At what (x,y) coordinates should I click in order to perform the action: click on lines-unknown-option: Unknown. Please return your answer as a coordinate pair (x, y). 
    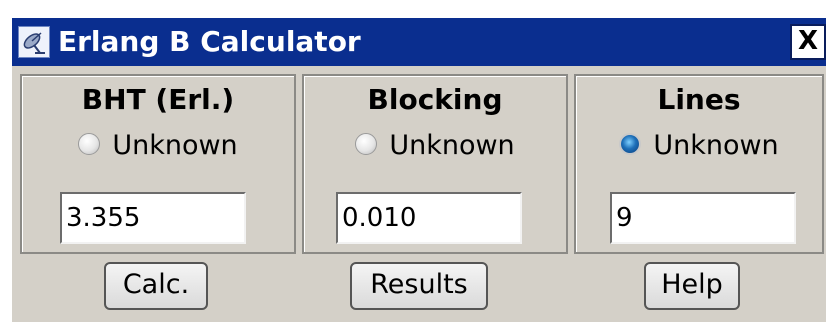
    Looking at the image, I should click on (699, 146).